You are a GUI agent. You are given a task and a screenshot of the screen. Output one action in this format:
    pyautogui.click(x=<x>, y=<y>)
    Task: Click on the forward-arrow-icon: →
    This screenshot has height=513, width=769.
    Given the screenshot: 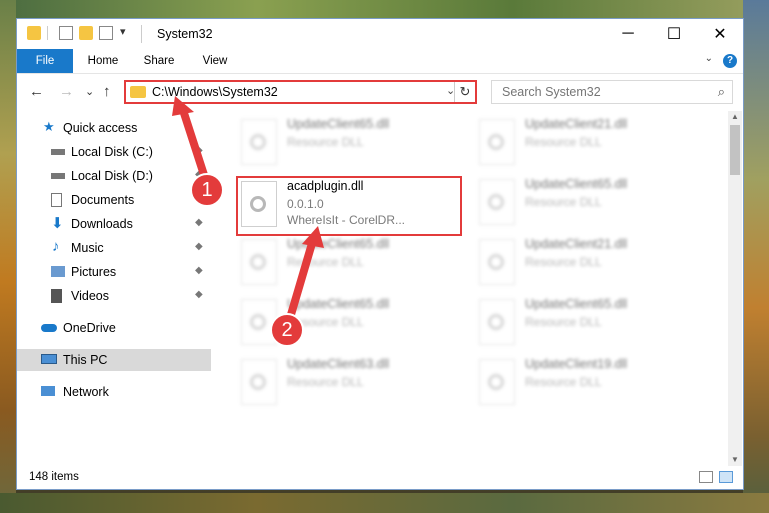 What is the action you would take?
    pyautogui.click(x=66, y=91)
    